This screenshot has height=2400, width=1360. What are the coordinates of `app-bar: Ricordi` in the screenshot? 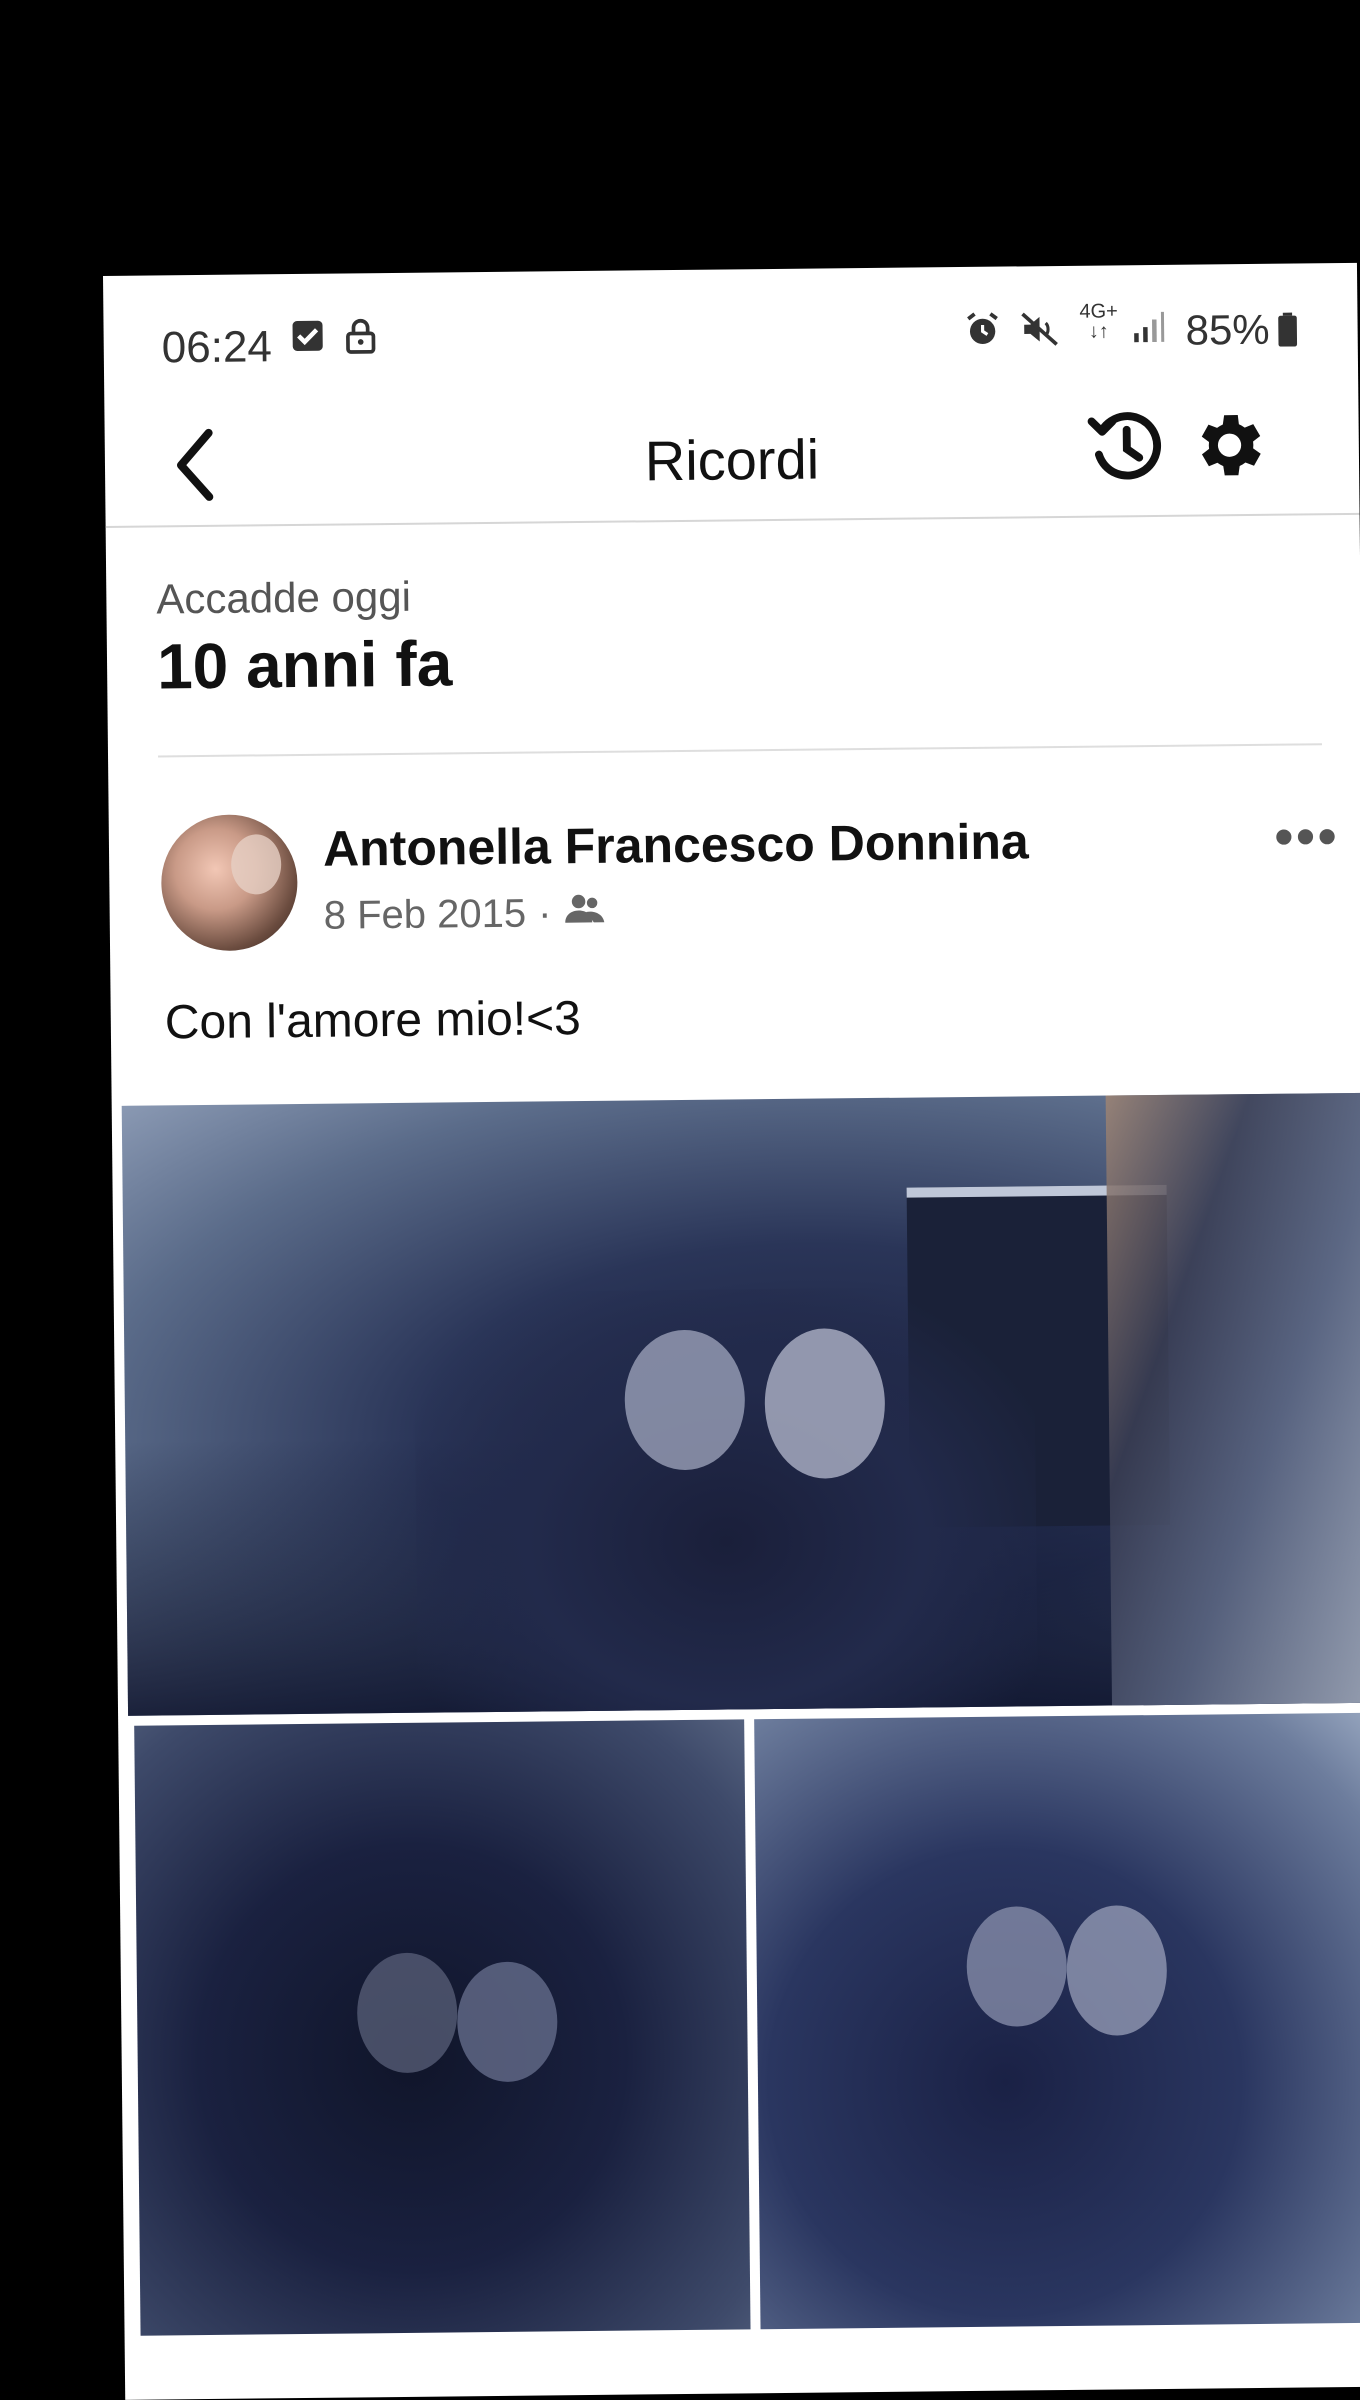 It's located at (732, 450).